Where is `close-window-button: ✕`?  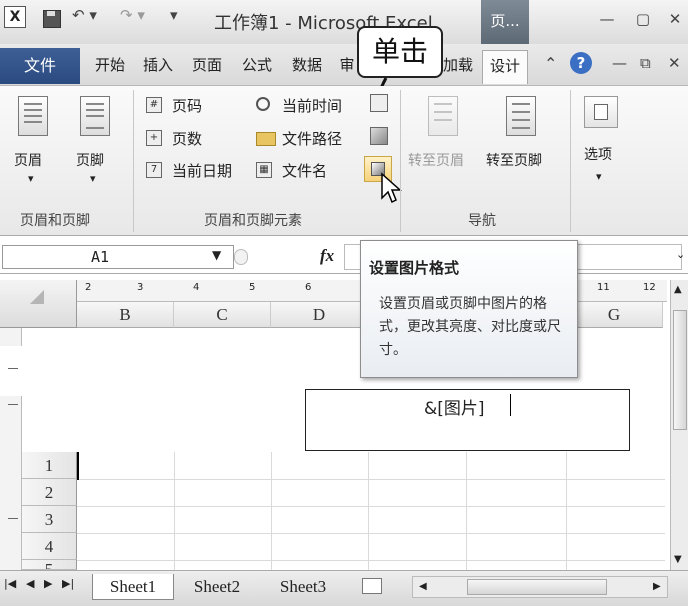
close-window-button: ✕ is located at coordinates (675, 20).